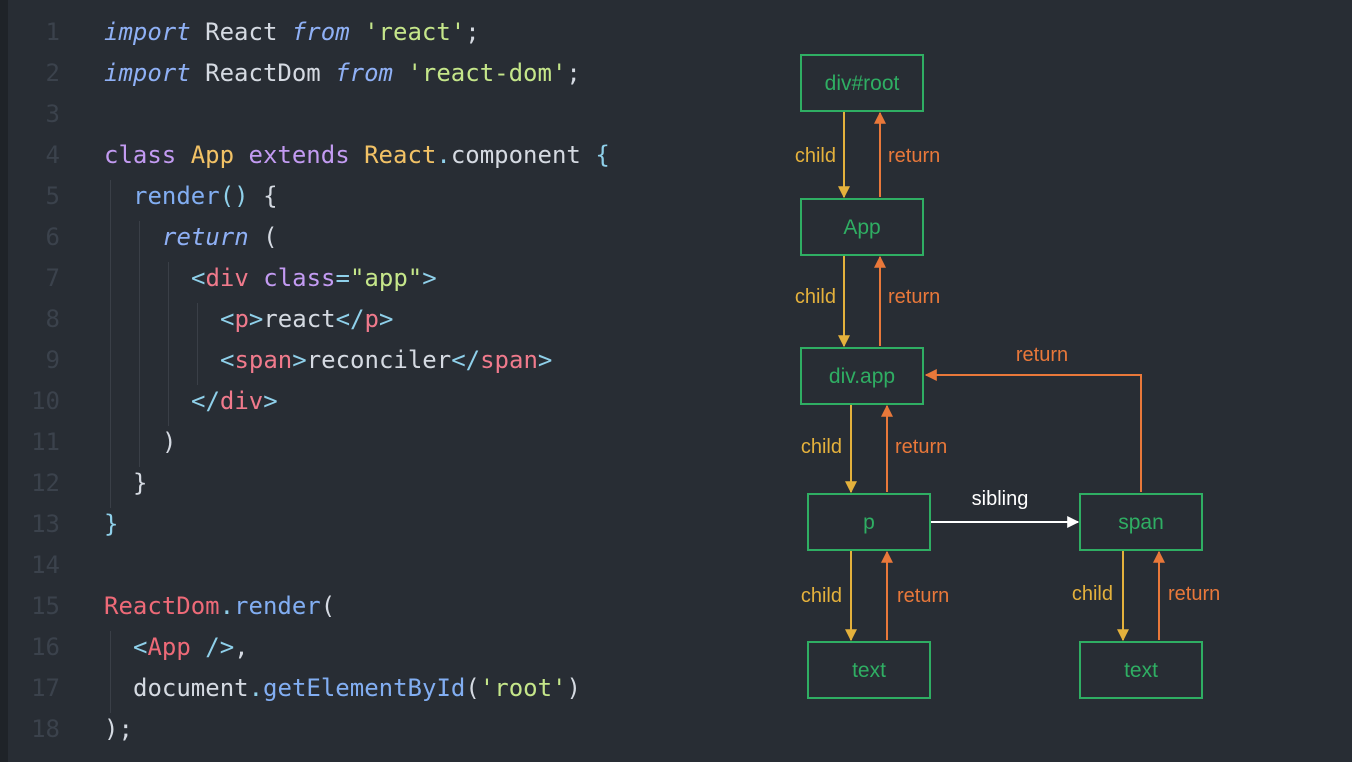  I want to click on code-token: extends, so click(299, 155).